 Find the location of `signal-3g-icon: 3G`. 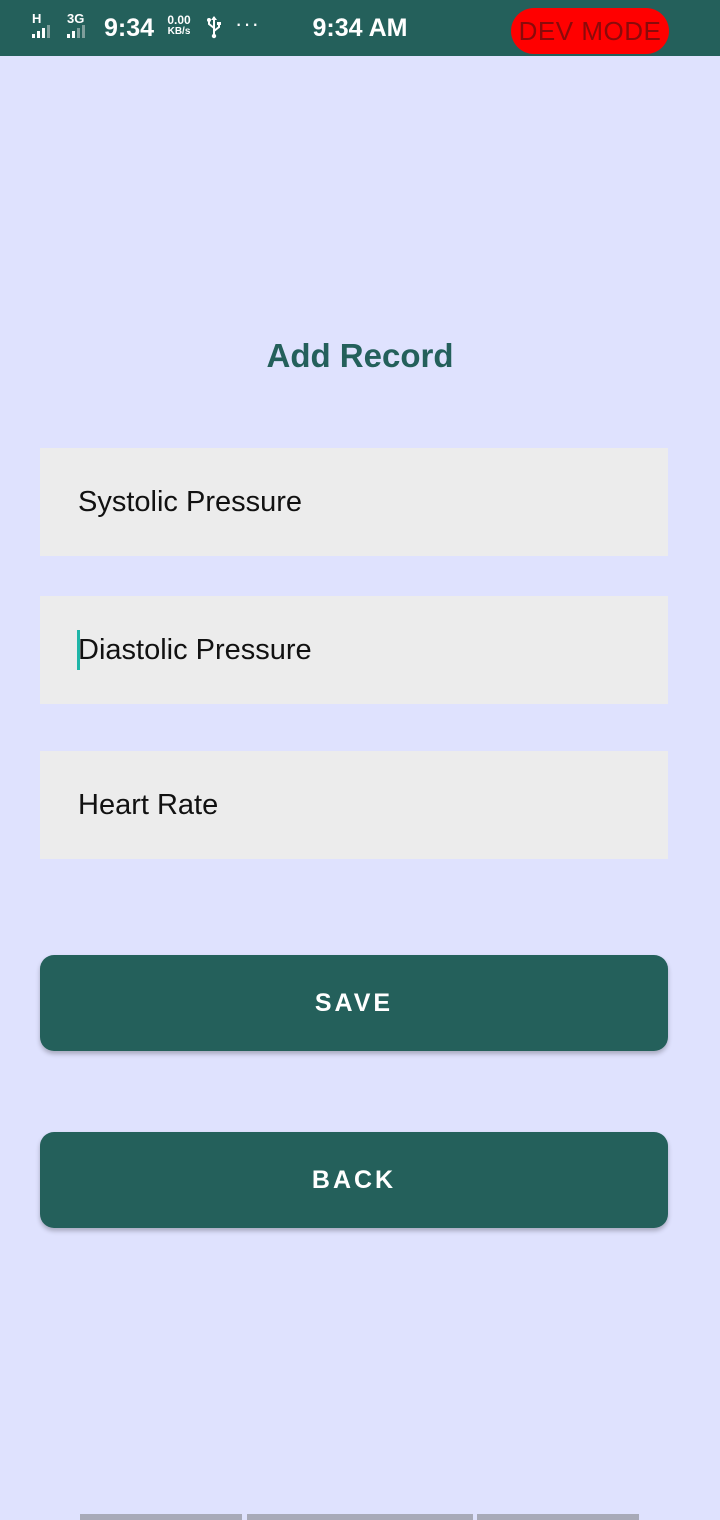

signal-3g-icon: 3G is located at coordinates (81, 26).